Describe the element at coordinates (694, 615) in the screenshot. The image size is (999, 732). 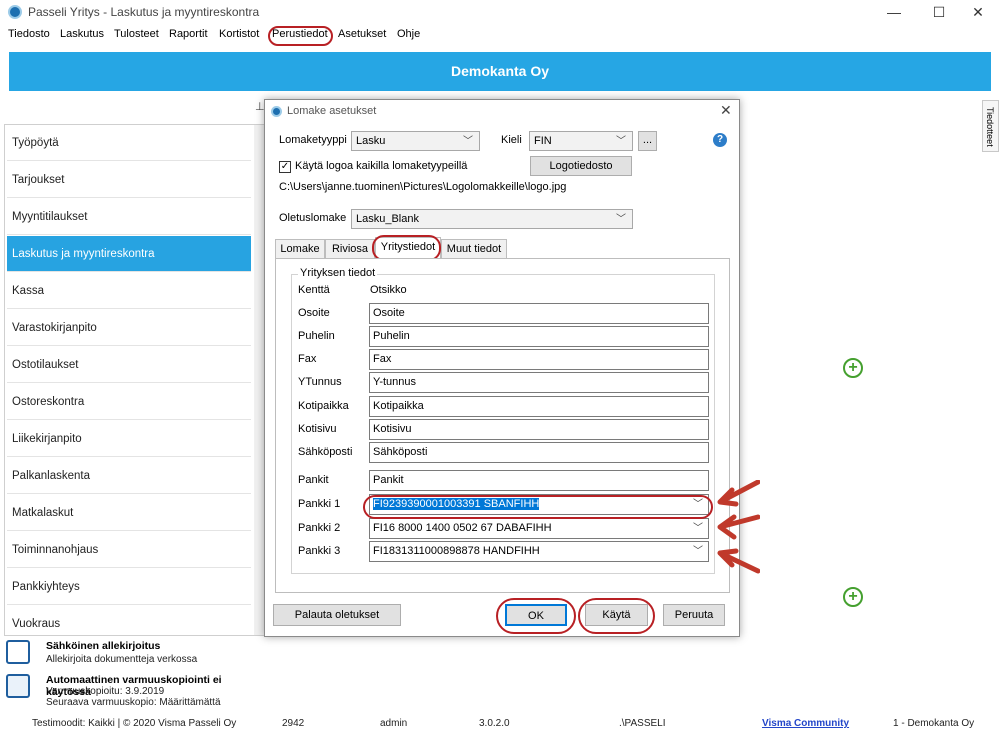
I see `cancel-button: Peruuta` at that location.